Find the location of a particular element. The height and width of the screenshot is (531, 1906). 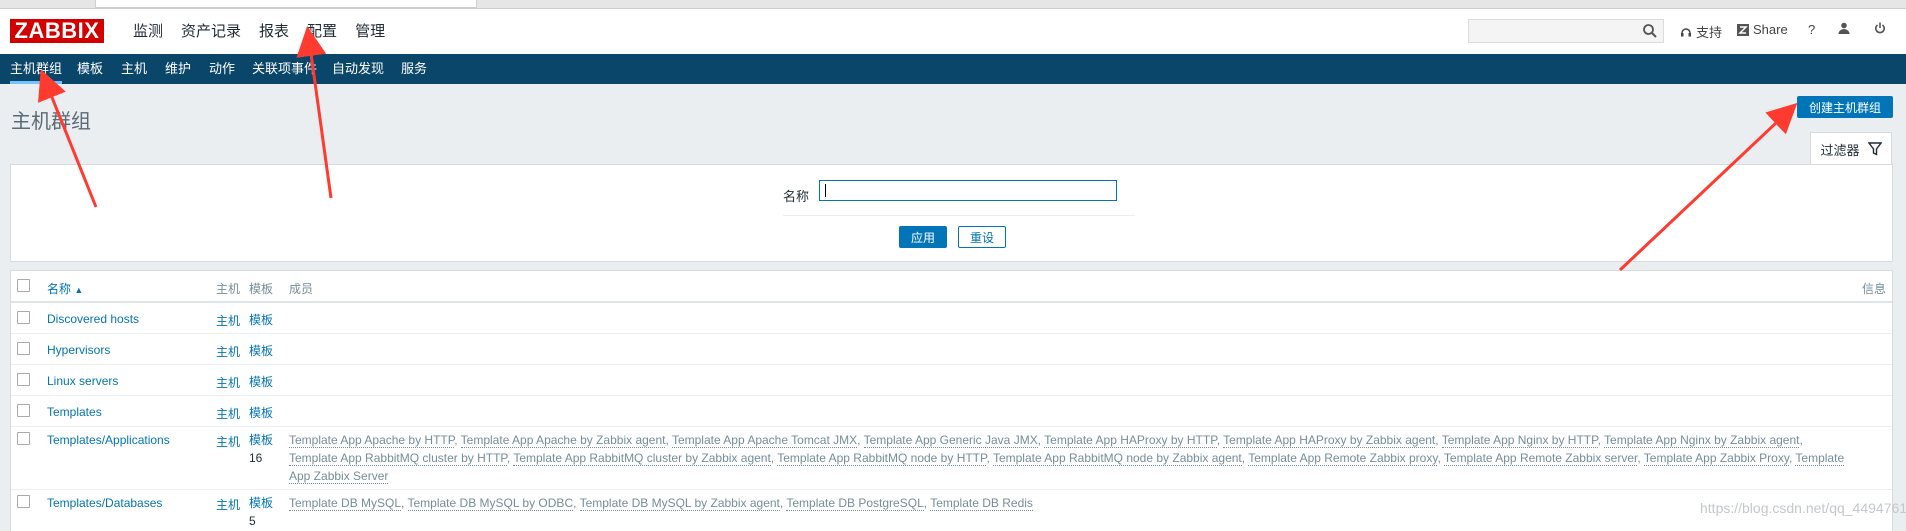

header-hosts: 主机 is located at coordinates (228, 289).